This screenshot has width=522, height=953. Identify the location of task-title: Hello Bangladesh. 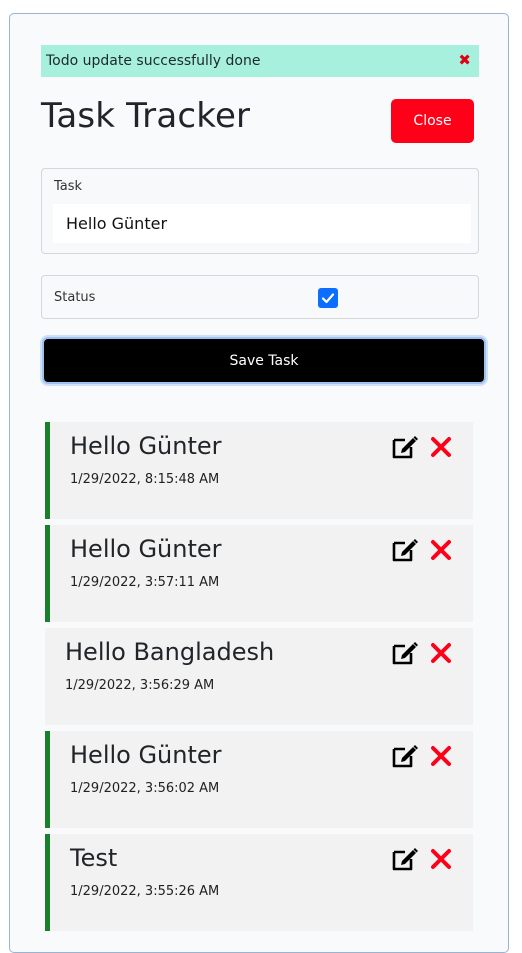
(170, 652).